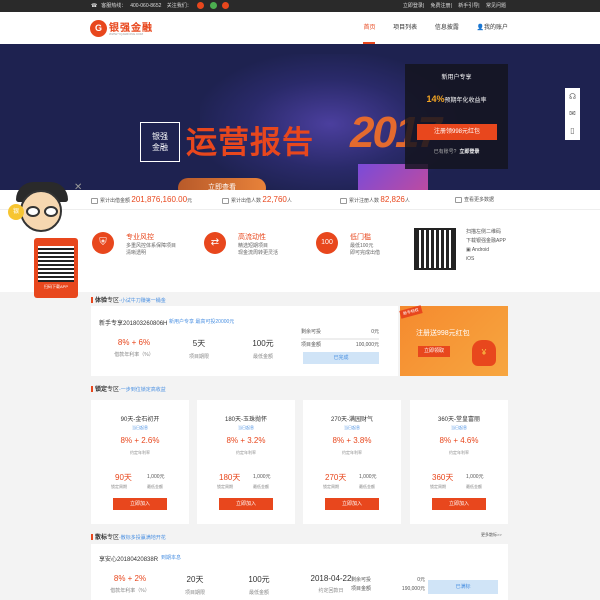 This screenshot has width=600, height=600. I want to click on total-row: 项目金额 100,000元, so click(340, 345).